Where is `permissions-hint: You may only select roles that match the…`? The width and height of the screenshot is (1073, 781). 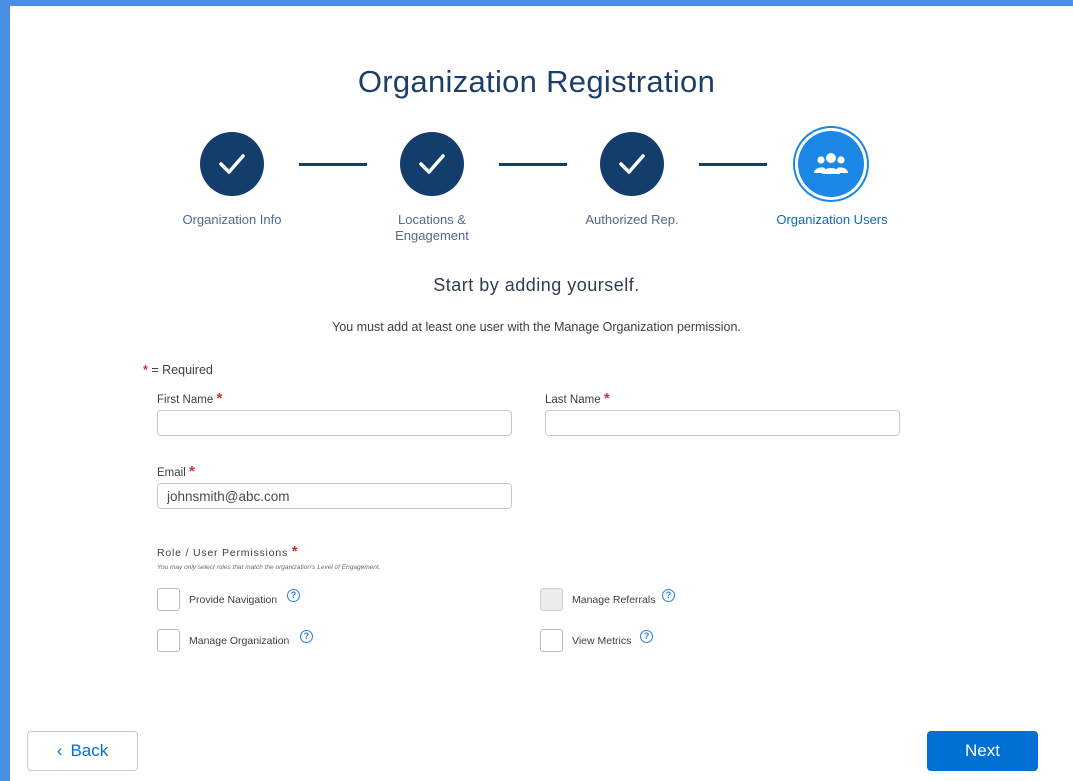 permissions-hint: You may only select roles that match the… is located at coordinates (269, 567).